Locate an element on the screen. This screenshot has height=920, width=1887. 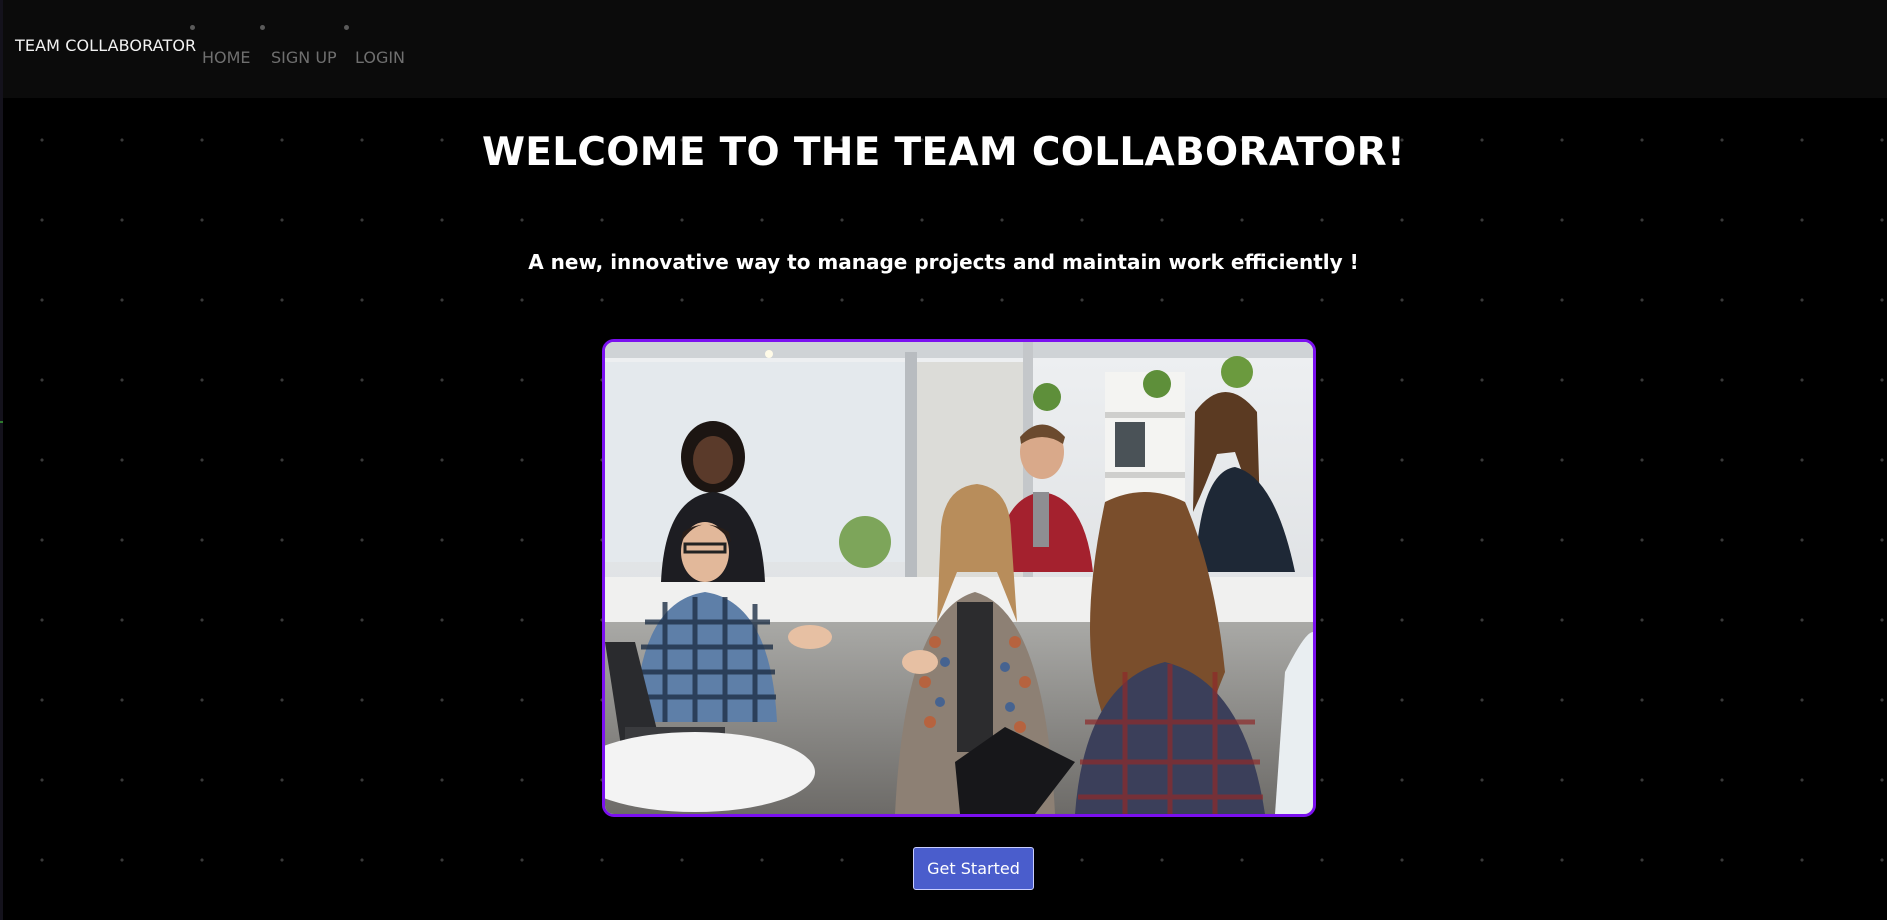
navbar: TEAM COLLABORATOR HOME SIGN UP LOGIN is located at coordinates (945, 49).